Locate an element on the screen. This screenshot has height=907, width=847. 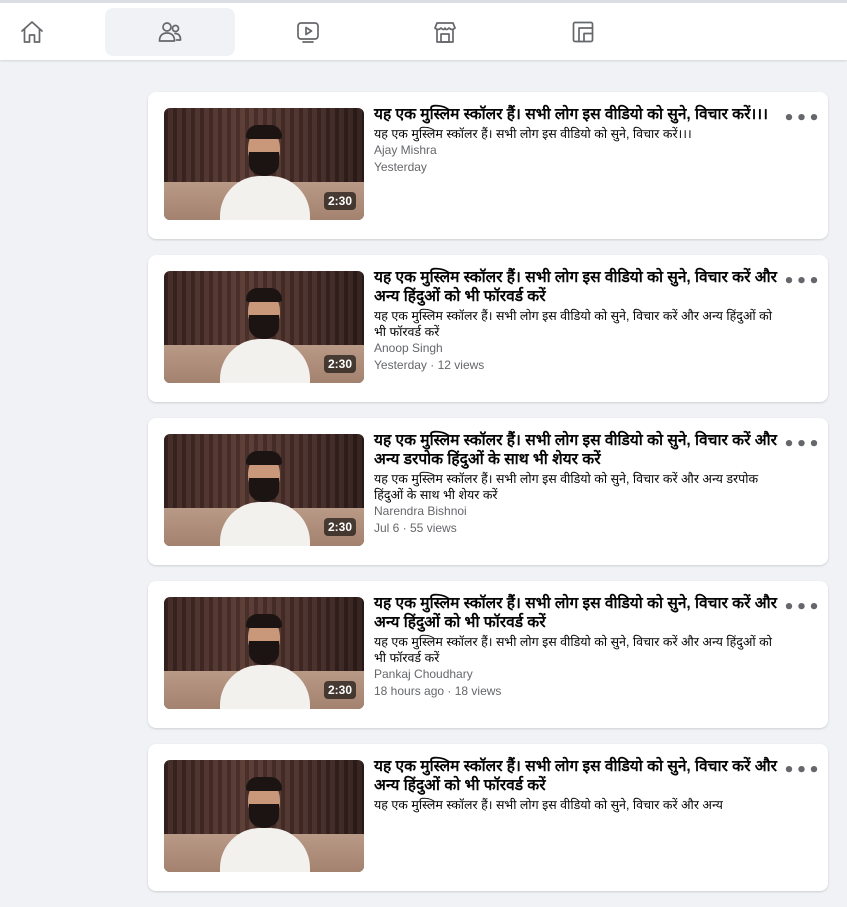
gaming-icon is located at coordinates (583, 32).